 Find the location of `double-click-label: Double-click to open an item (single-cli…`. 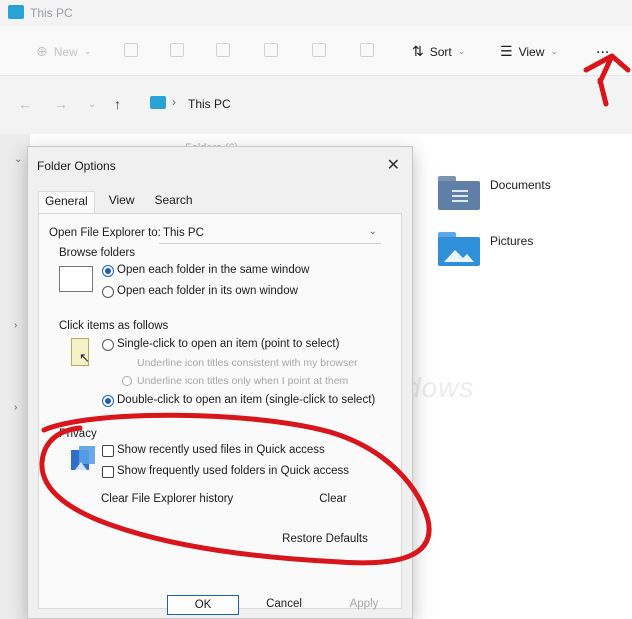

double-click-label: Double-click to open an item (single-cli… is located at coordinates (246, 400).